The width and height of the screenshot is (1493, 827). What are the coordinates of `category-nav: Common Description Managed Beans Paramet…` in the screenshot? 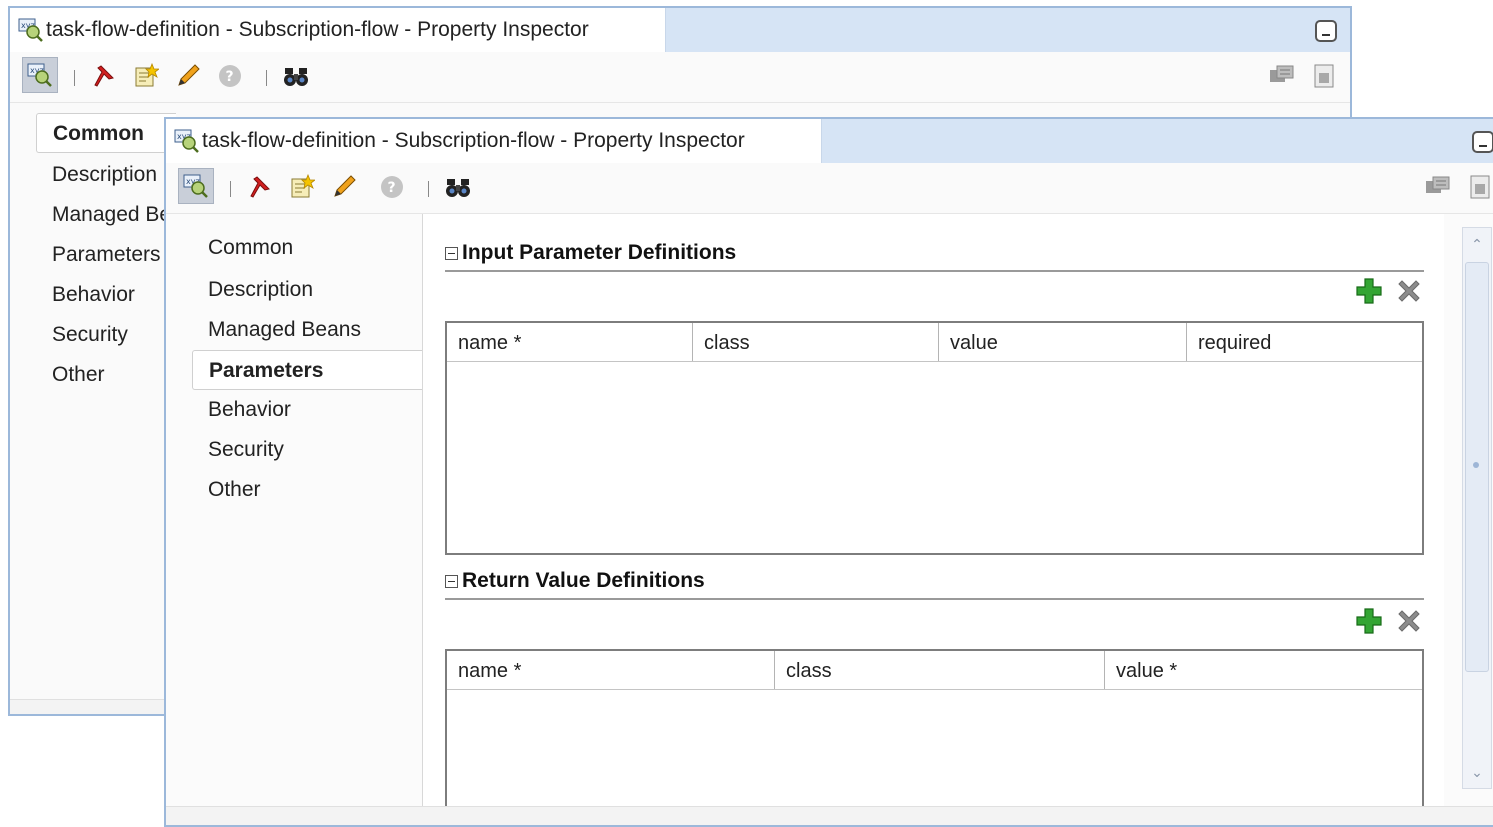 It's located at (294, 519).